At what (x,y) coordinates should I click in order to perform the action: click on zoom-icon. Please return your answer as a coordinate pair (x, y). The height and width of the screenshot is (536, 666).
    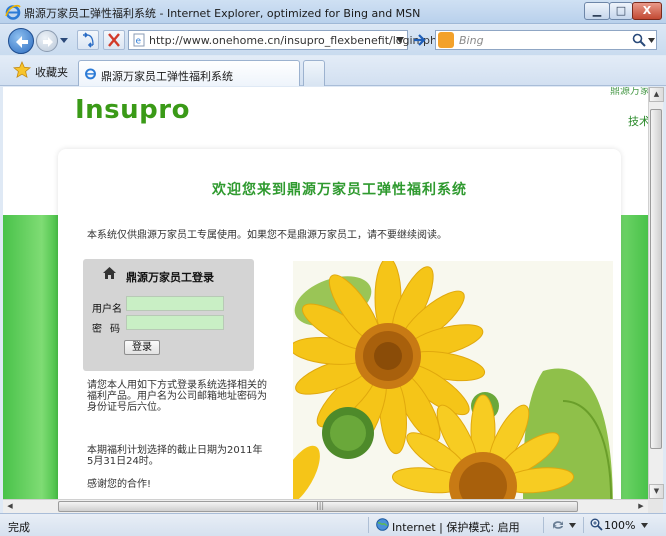
    Looking at the image, I should click on (596, 524).